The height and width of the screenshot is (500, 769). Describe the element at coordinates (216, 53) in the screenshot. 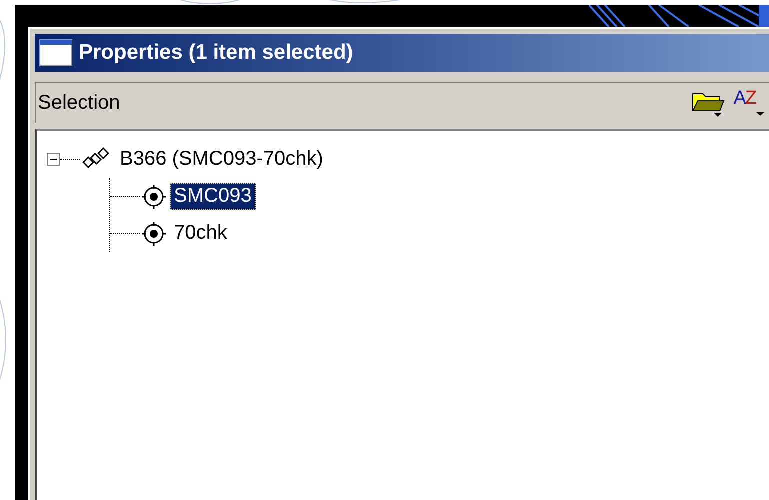

I see `window-title: Properties (1 item selected)` at that location.